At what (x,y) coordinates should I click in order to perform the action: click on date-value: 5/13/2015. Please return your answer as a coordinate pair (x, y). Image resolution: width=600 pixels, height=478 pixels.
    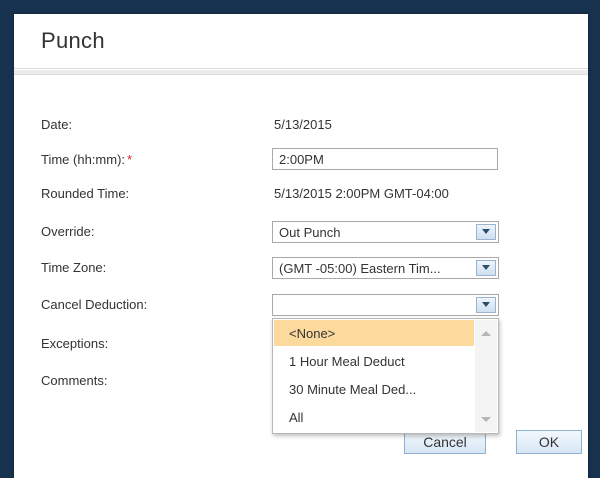
    Looking at the image, I should click on (303, 124).